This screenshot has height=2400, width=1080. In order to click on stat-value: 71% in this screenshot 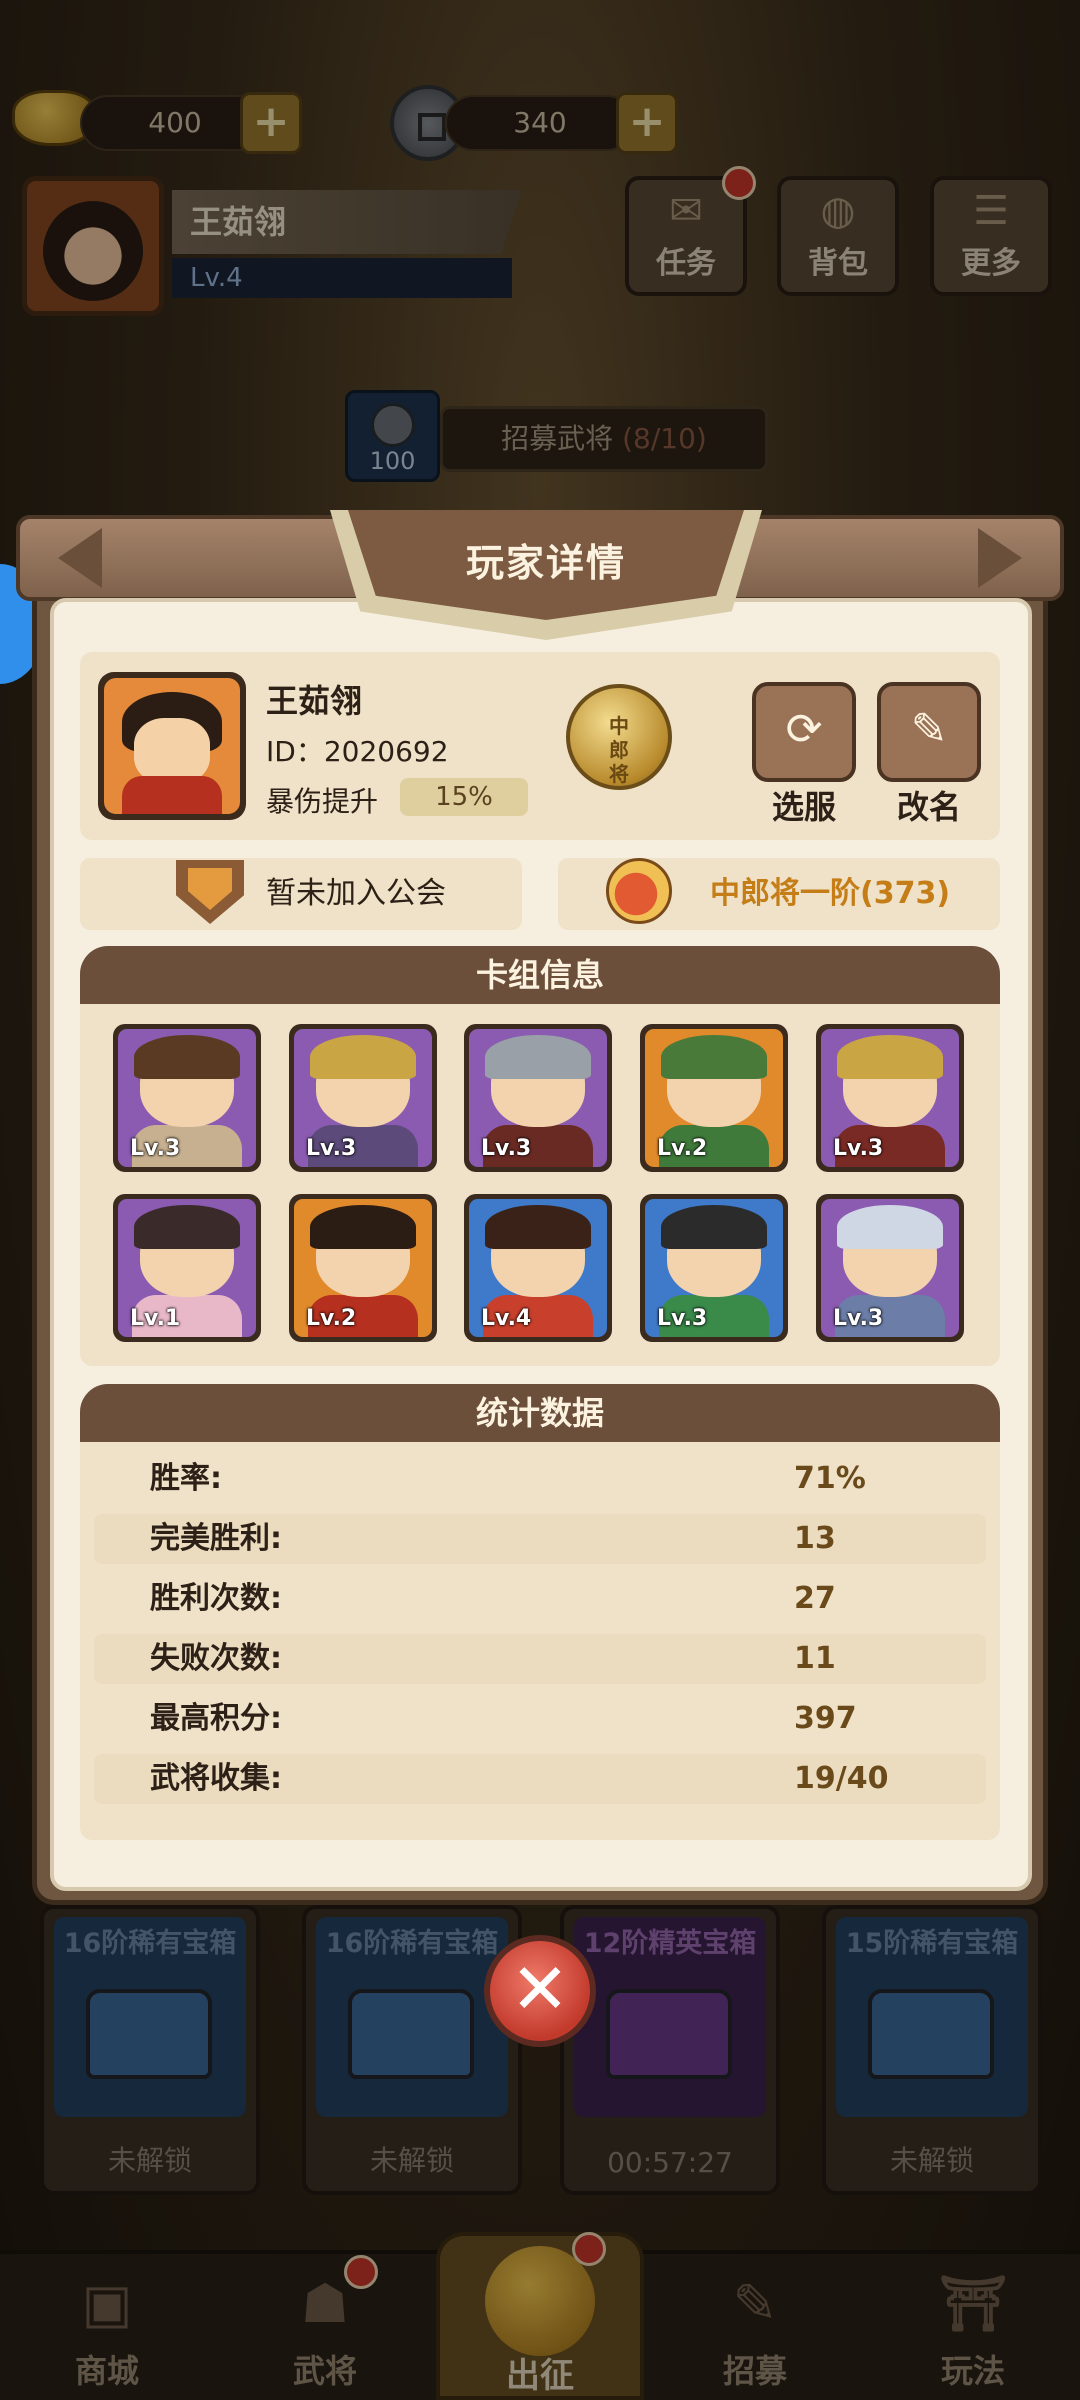, I will do `click(830, 1478)`.